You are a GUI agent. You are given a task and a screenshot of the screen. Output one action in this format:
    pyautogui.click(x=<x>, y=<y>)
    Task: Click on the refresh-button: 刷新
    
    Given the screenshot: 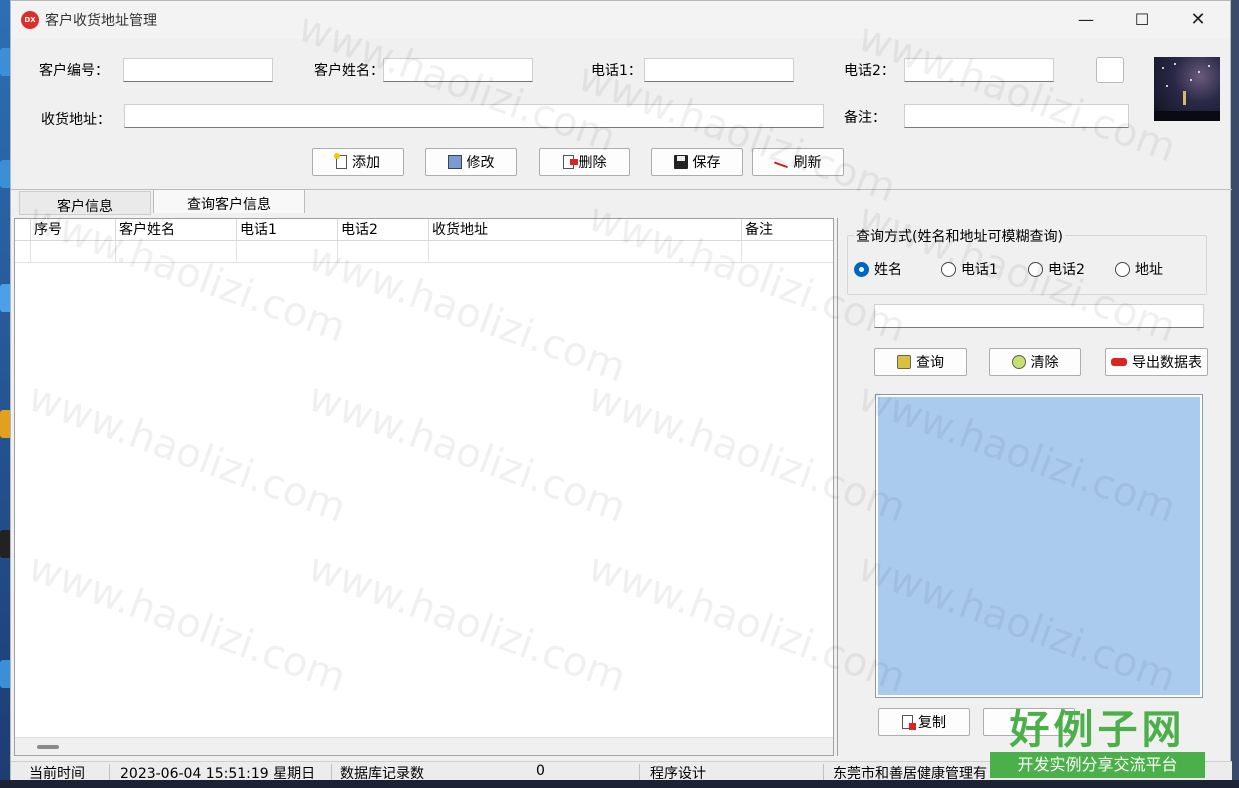 What is the action you would take?
    pyautogui.click(x=798, y=162)
    